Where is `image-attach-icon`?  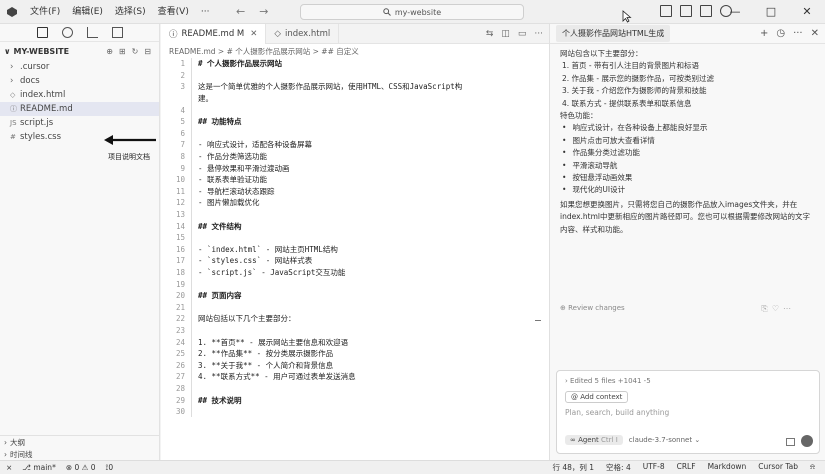 image-attach-icon is located at coordinates (790, 442).